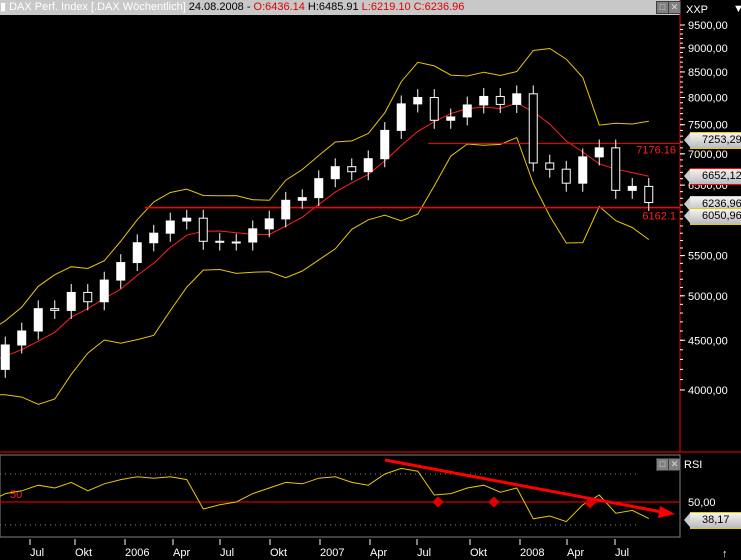 The height and width of the screenshot is (560, 741). What do you see at coordinates (325, 495) in the screenshot?
I see `rsi-line` at bounding box center [325, 495].